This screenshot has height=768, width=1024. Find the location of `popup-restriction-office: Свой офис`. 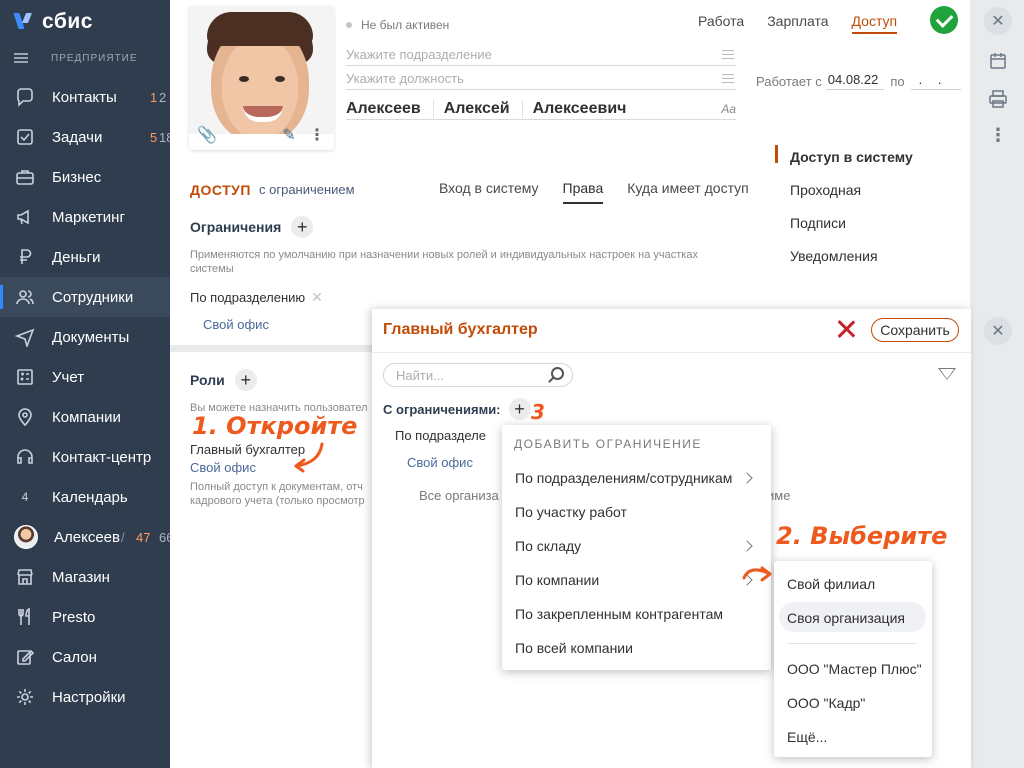

popup-restriction-office: Свой офис is located at coordinates (440, 462).